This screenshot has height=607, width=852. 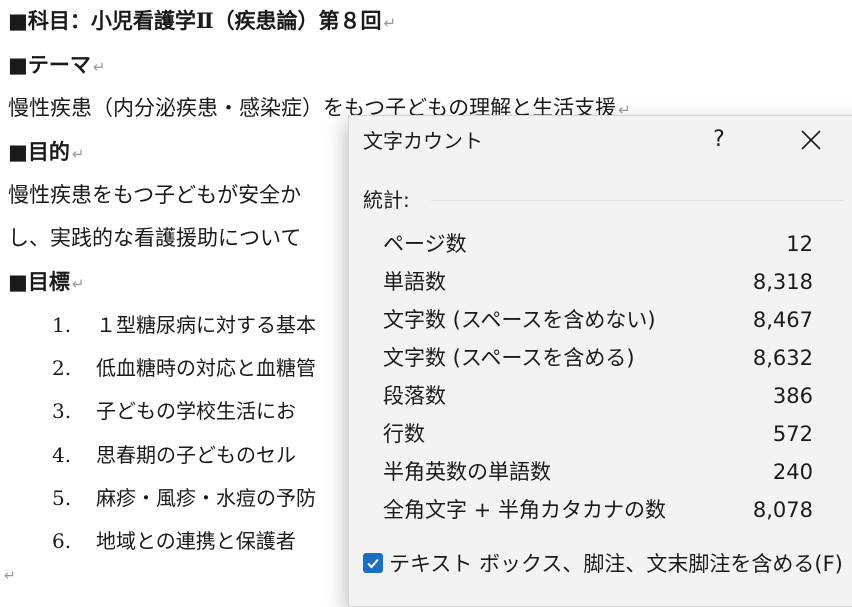 I want to click on stat-label: 半角英数の単語数, so click(x=467, y=472).